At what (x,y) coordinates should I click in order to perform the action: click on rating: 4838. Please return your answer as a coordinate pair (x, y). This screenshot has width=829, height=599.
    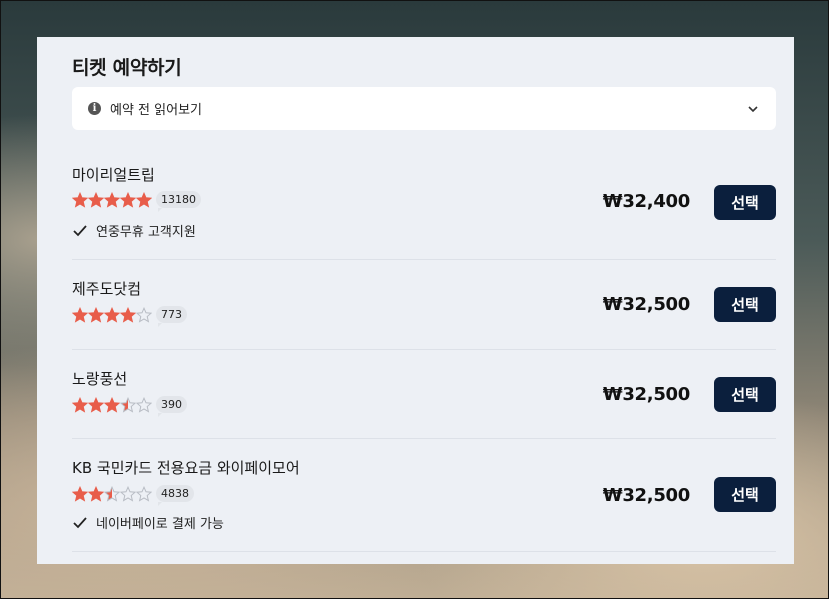
    Looking at the image, I should click on (133, 495).